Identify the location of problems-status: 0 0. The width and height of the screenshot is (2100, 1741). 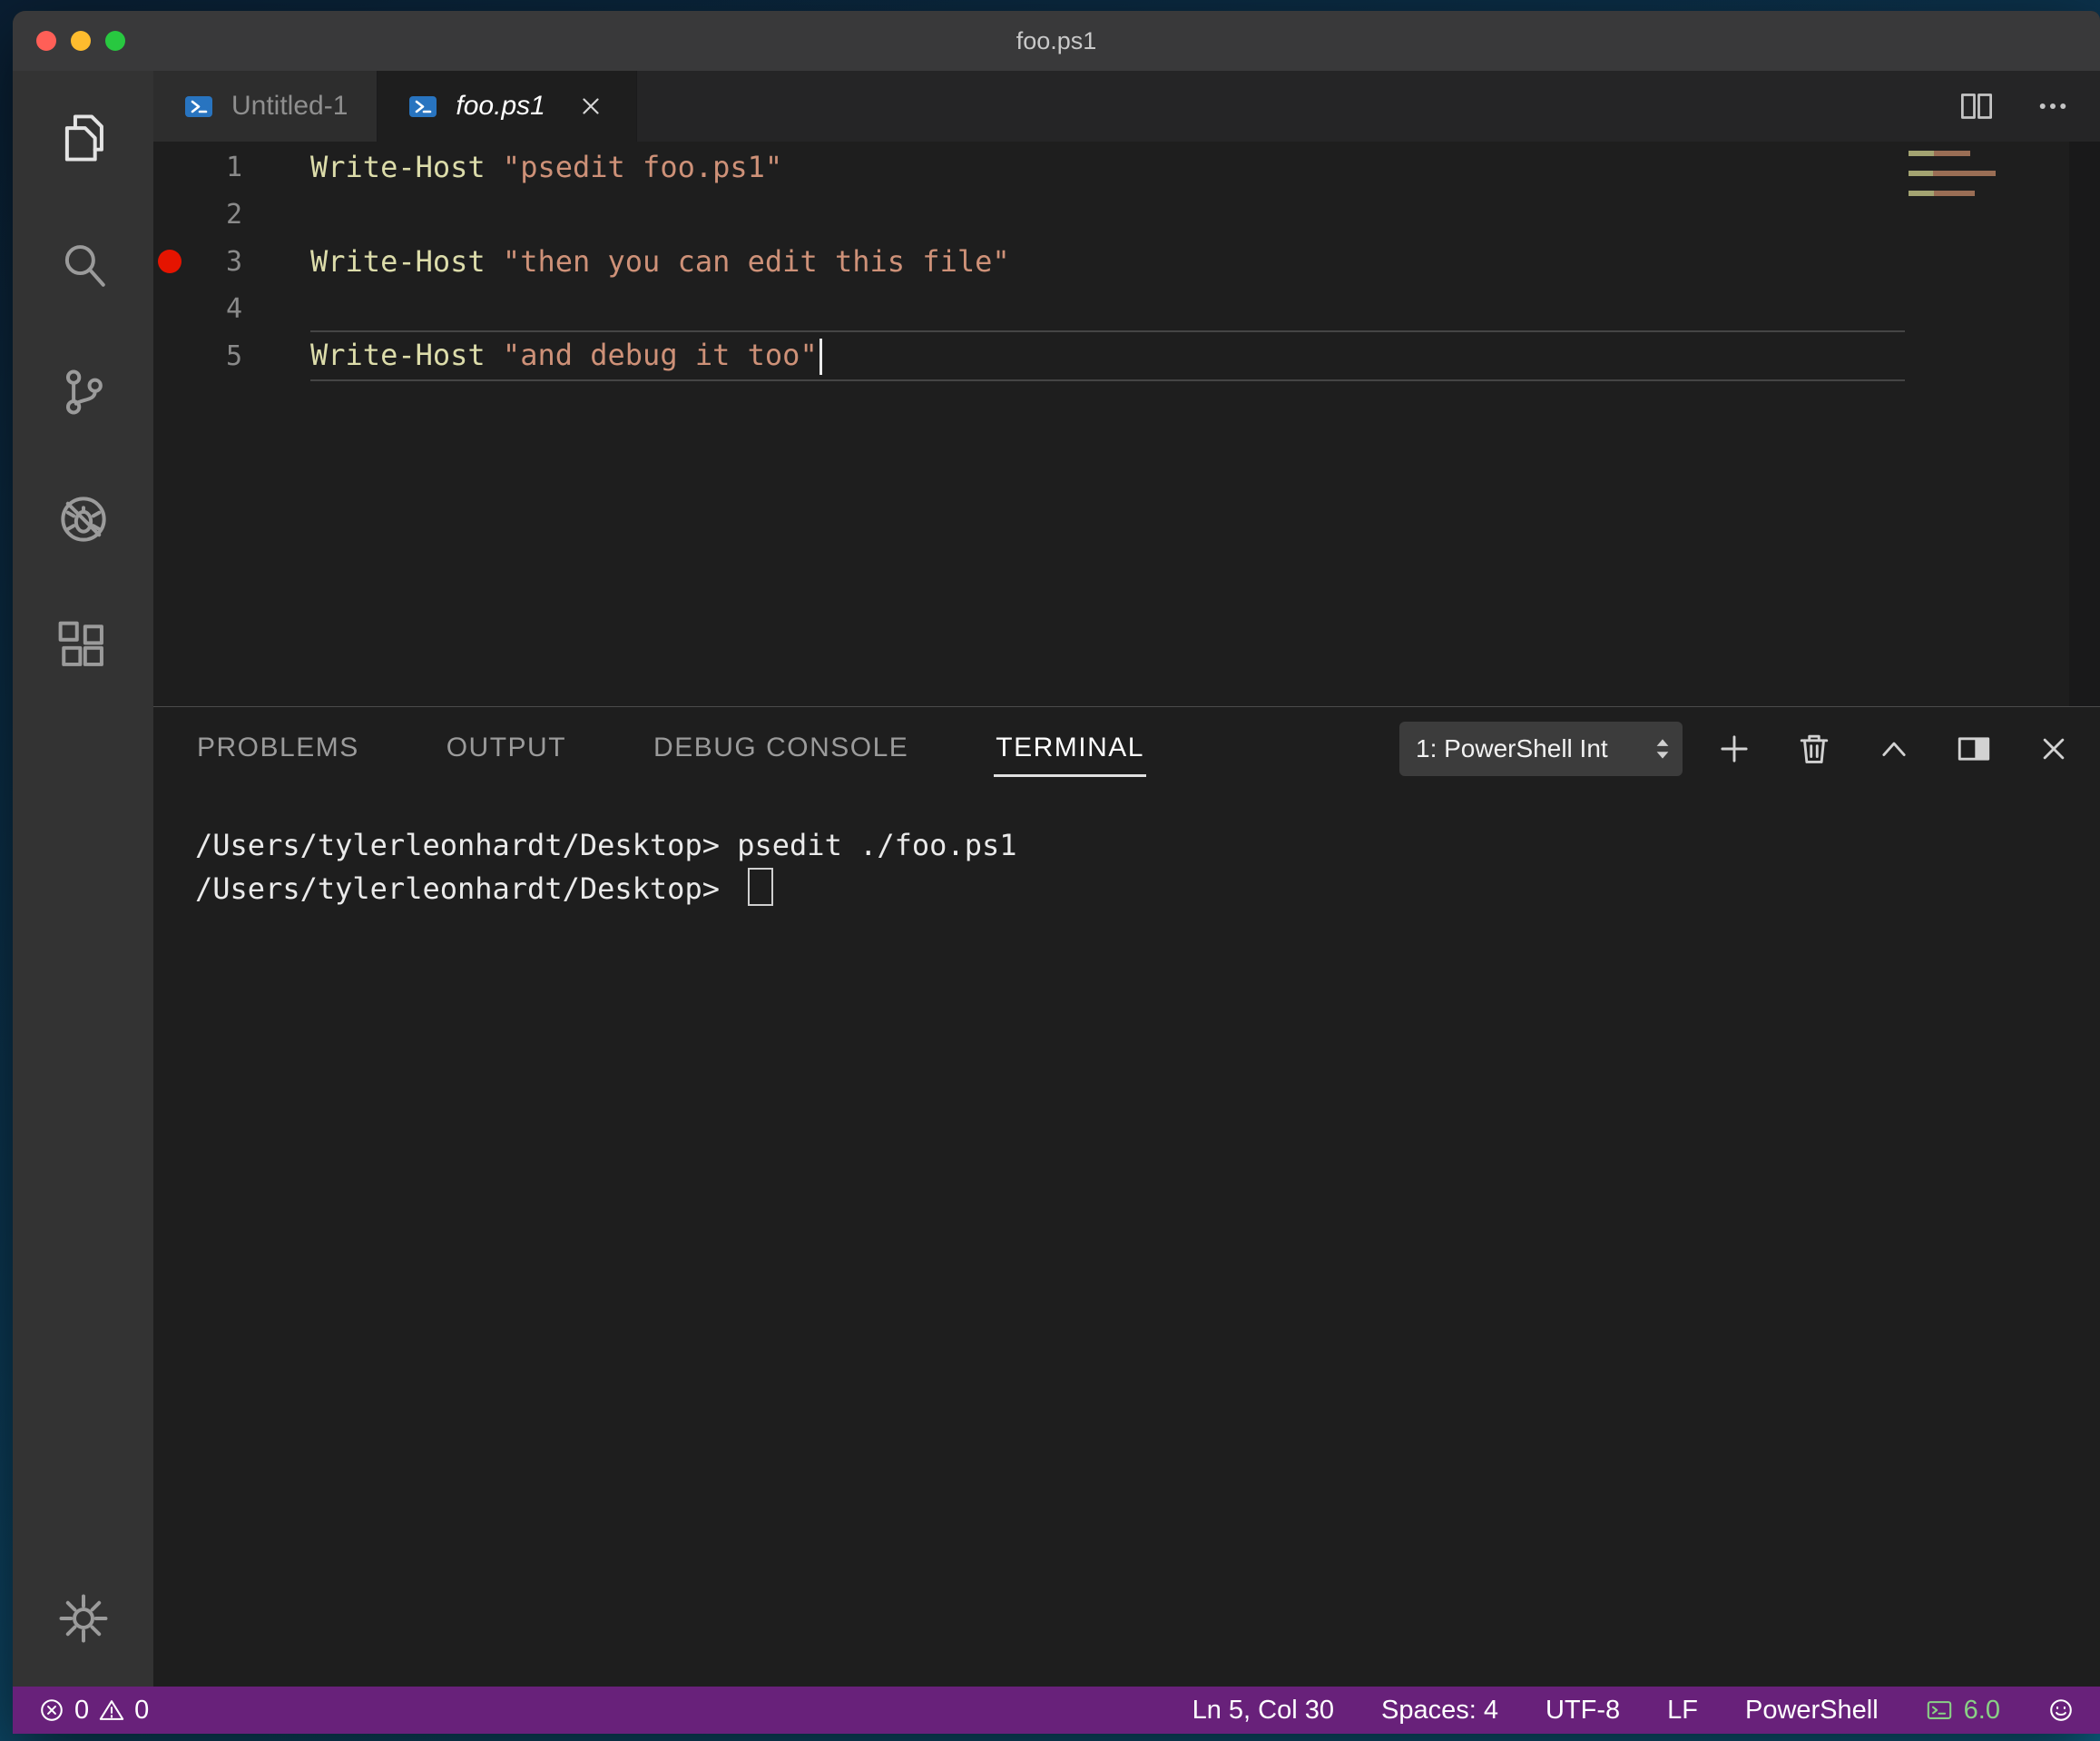
(93, 1711).